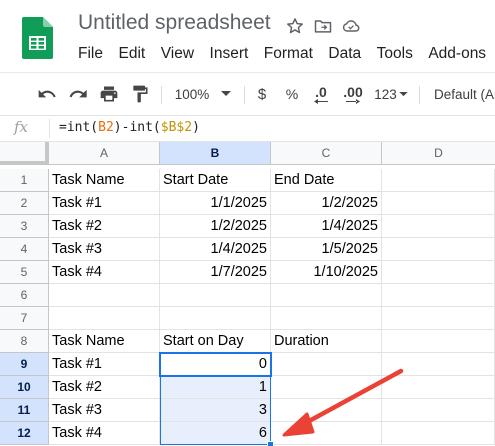  What do you see at coordinates (90, 54) in the screenshot?
I see `menu-file: File` at bounding box center [90, 54].